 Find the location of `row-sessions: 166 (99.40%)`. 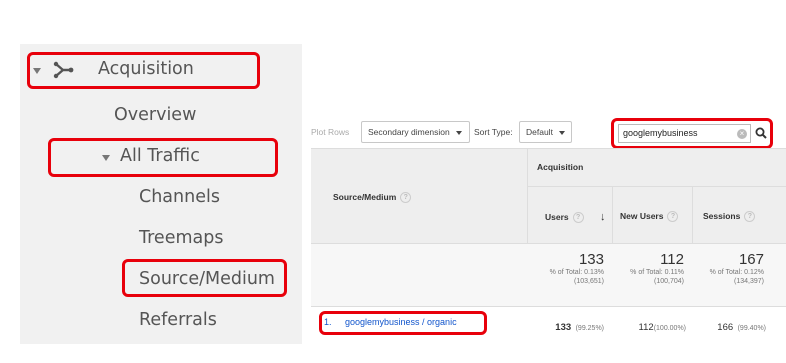

row-sessions: 166 (99.40%) is located at coordinates (729, 326).